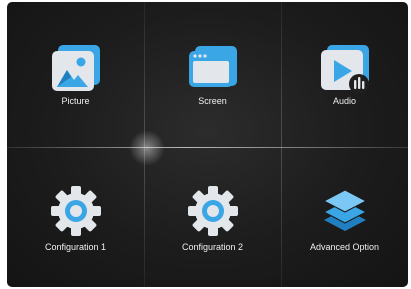  What do you see at coordinates (212, 66) in the screenshot?
I see `screen-icon` at bounding box center [212, 66].